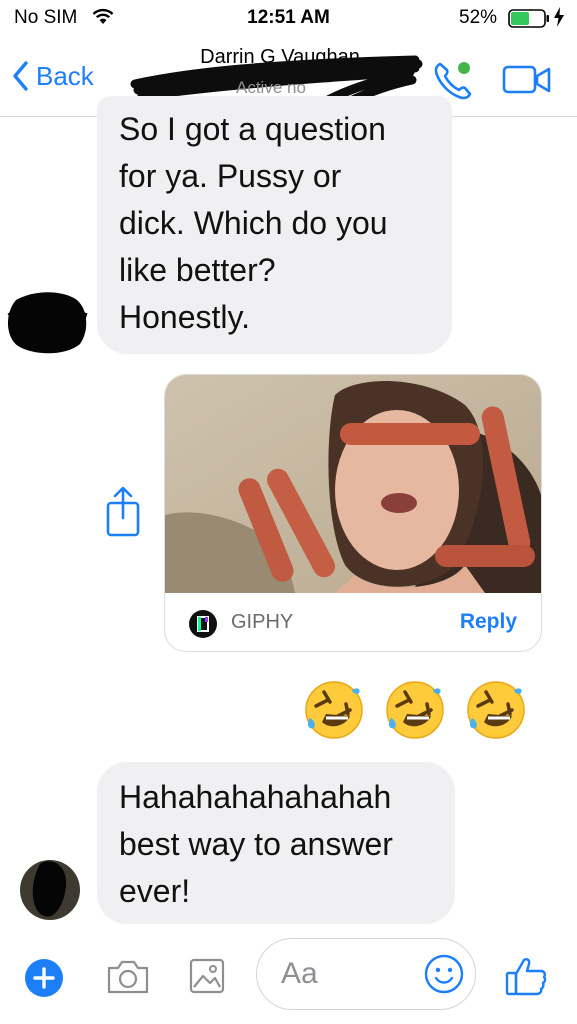 This screenshot has width=577, height=1024. Describe the element at coordinates (353, 622) in the screenshot. I see `gif-footer: GIPHY Reply` at that location.